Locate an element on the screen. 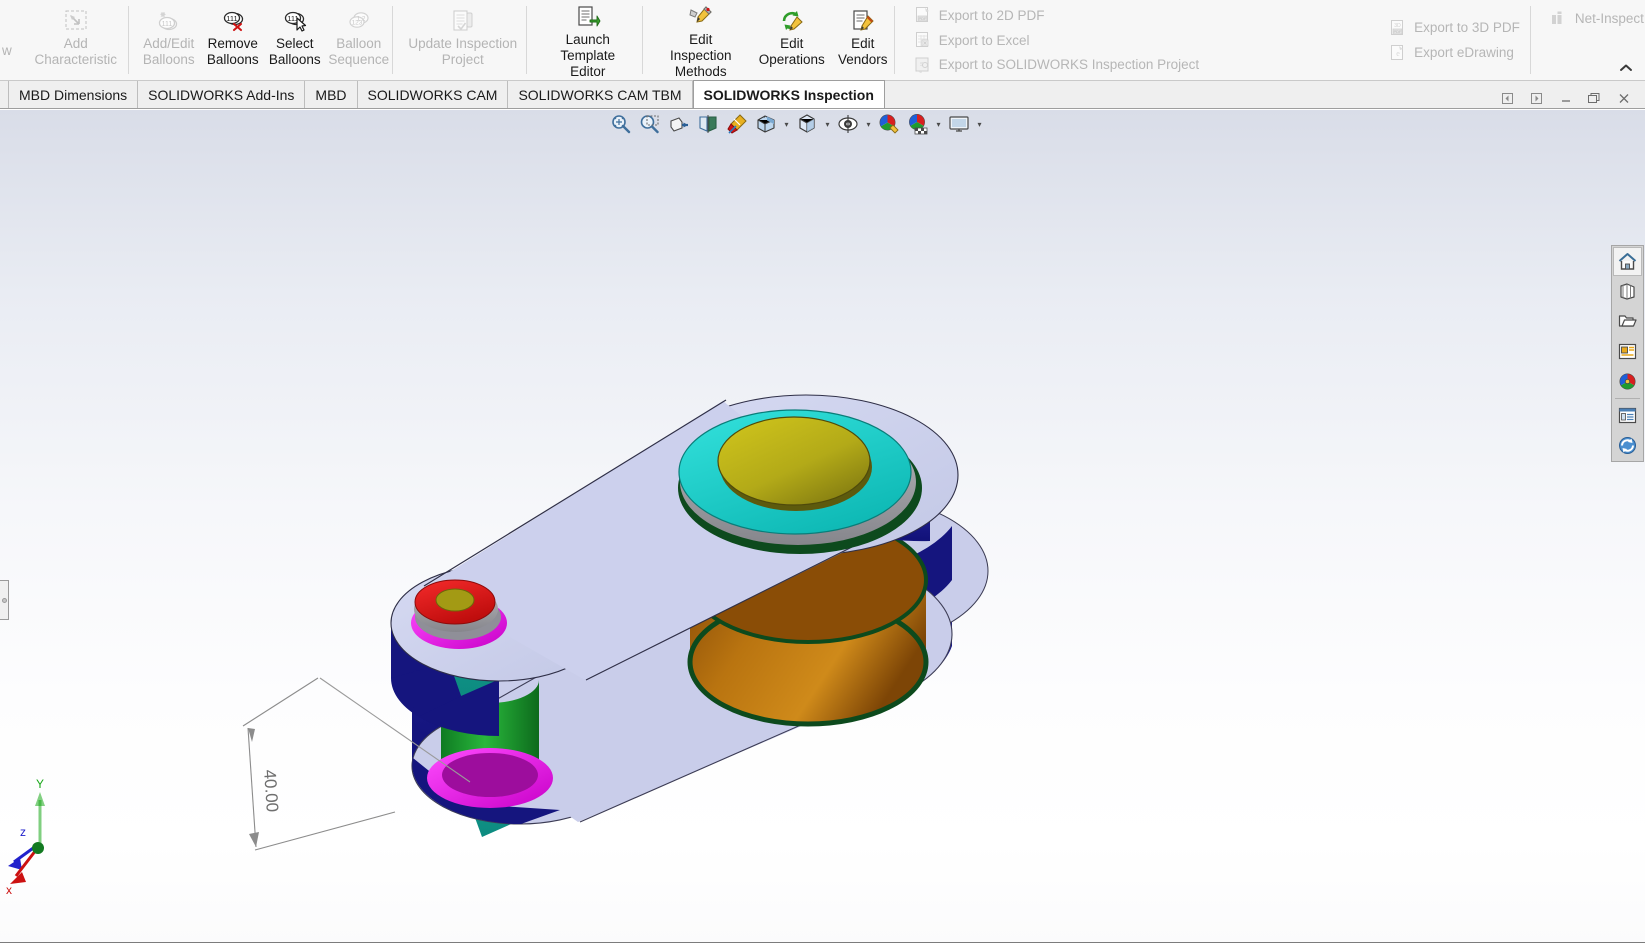  zoom-to-area-icon is located at coordinates (650, 124).